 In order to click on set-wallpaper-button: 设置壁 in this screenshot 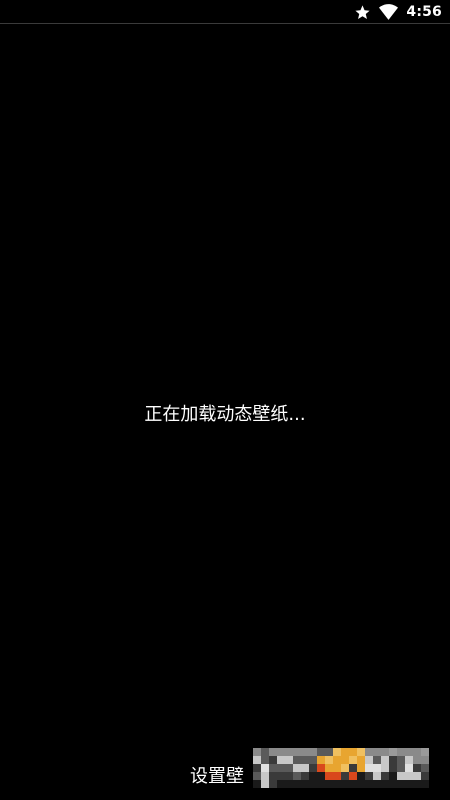, I will do `click(217, 775)`.